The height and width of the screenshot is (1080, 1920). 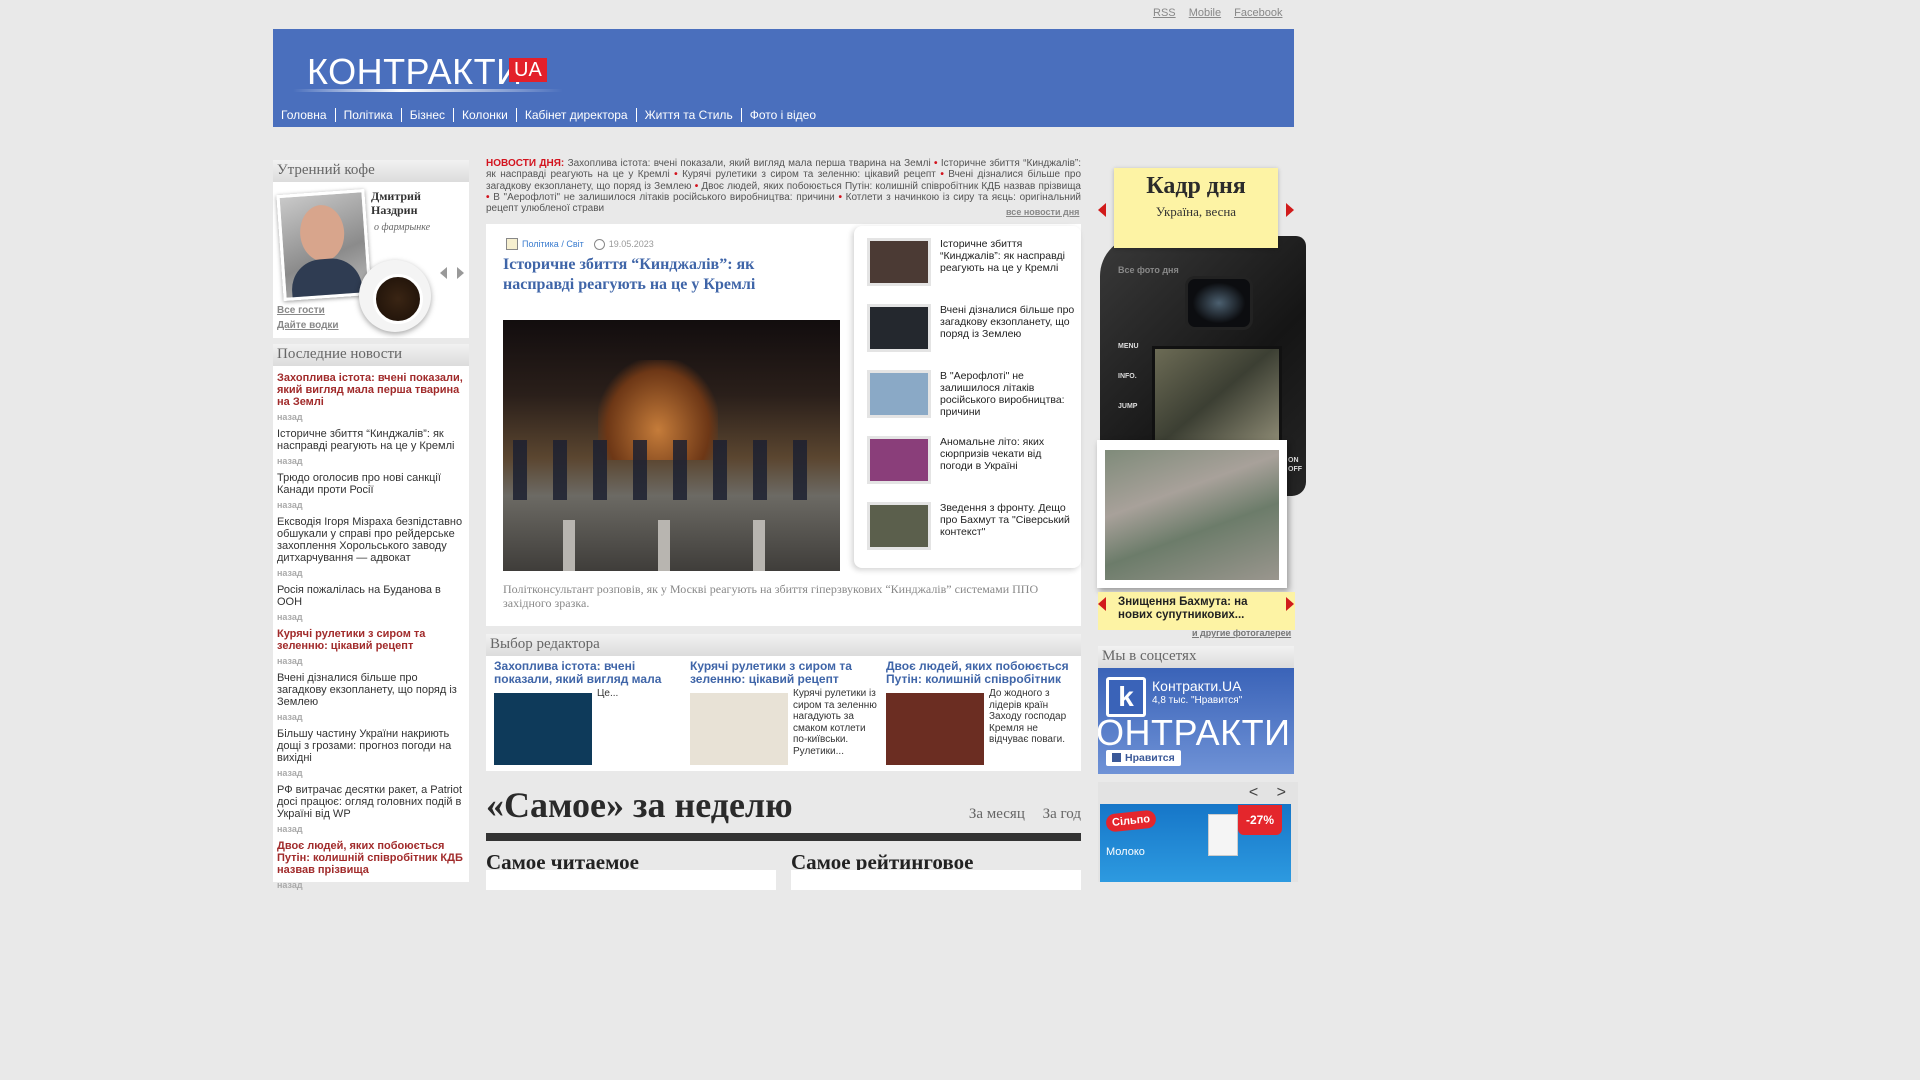 I want to click on nav-item-photo-video: Фото і відео, so click(x=783, y=115).